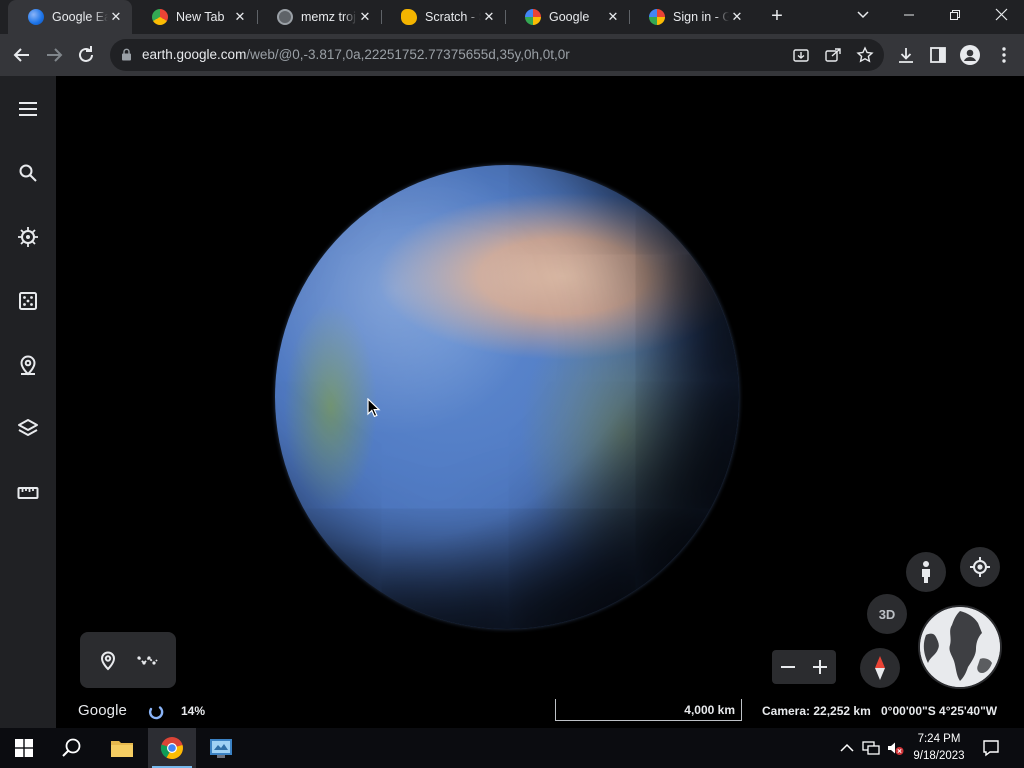 The height and width of the screenshot is (768, 1024). Describe the element at coordinates (193, 711) in the screenshot. I see `load-progress: 14%` at that location.